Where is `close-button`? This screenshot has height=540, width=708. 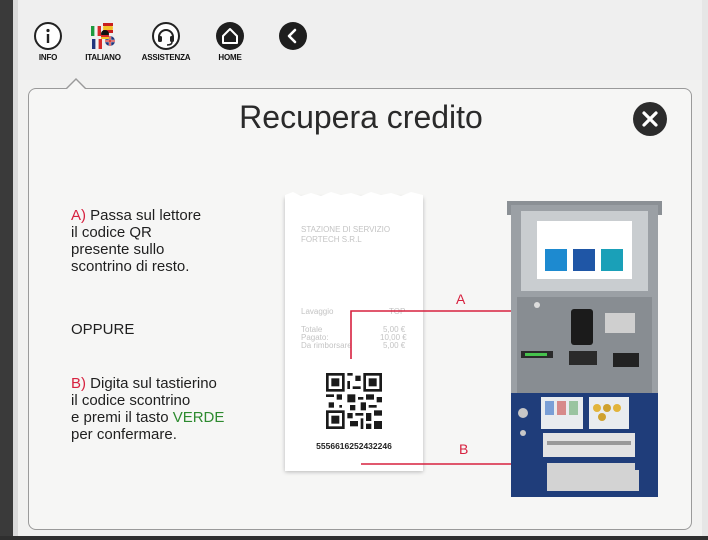
close-button is located at coordinates (650, 119).